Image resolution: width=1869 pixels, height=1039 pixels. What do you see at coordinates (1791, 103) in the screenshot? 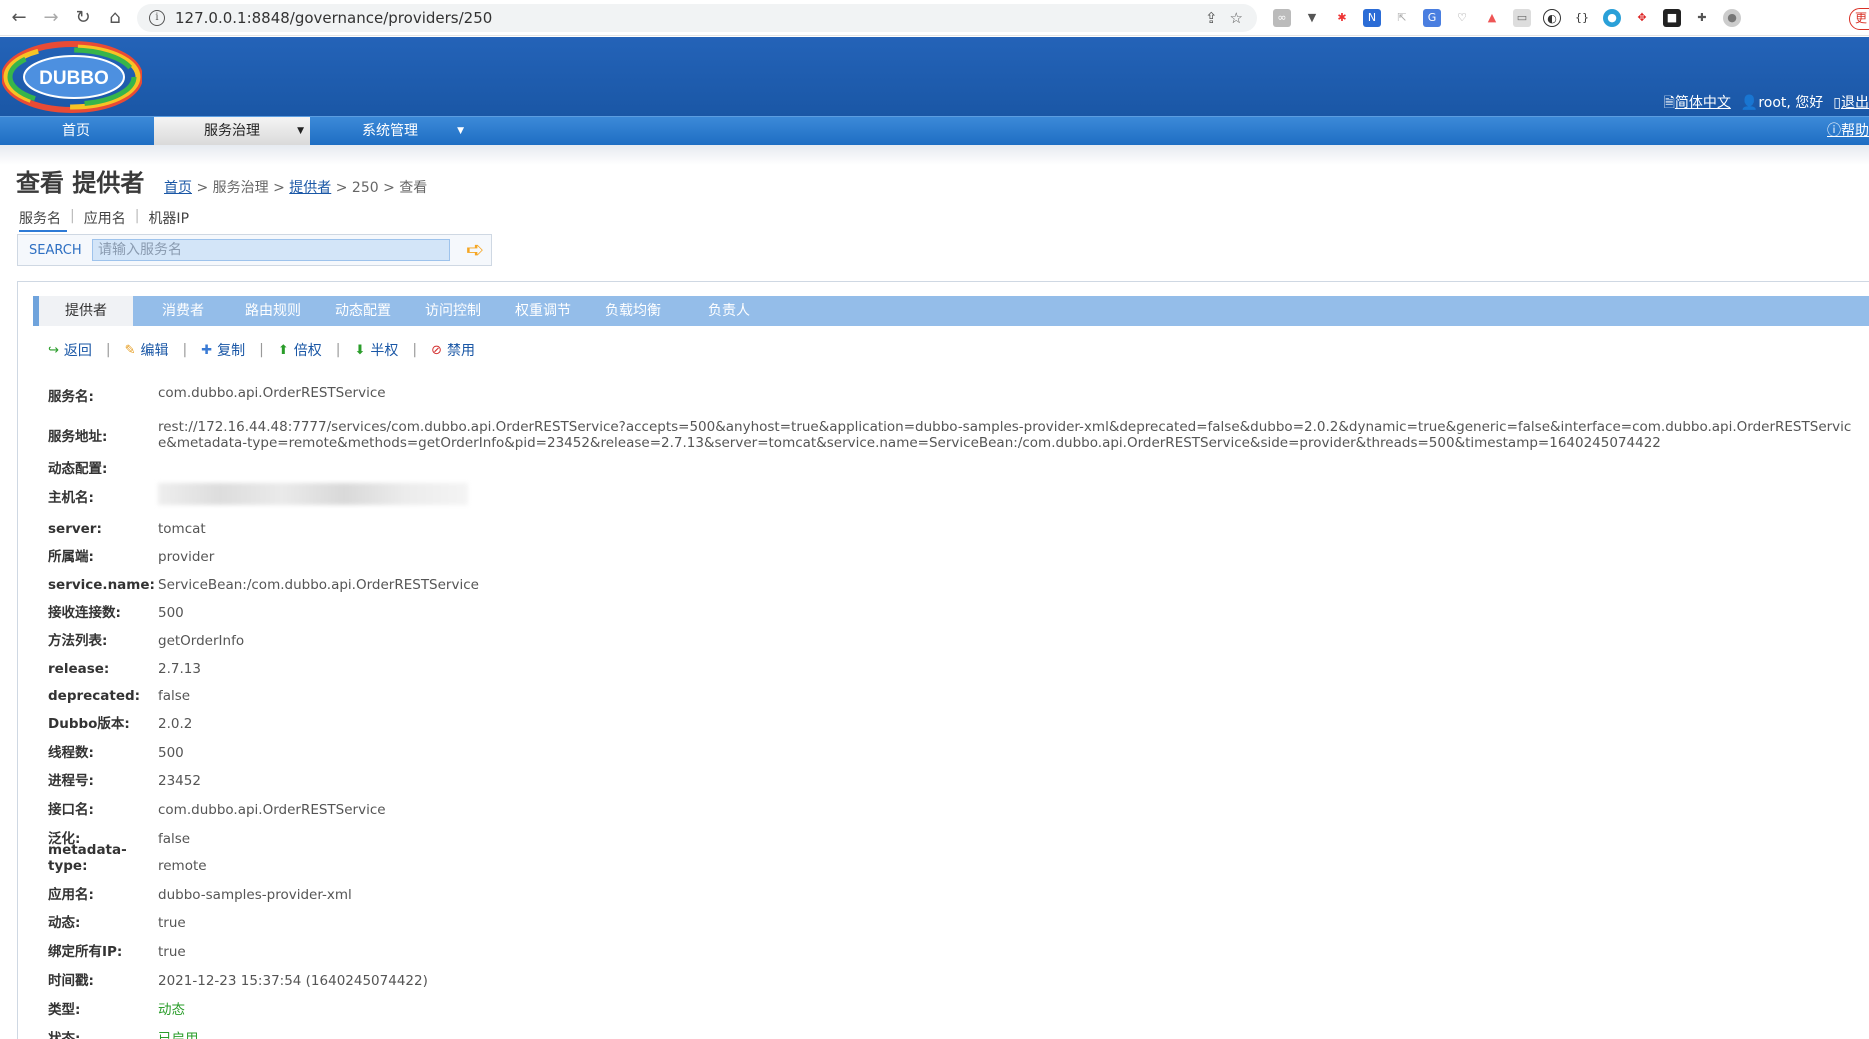
I see `user-greeting-text: root, 您好` at bounding box center [1791, 103].